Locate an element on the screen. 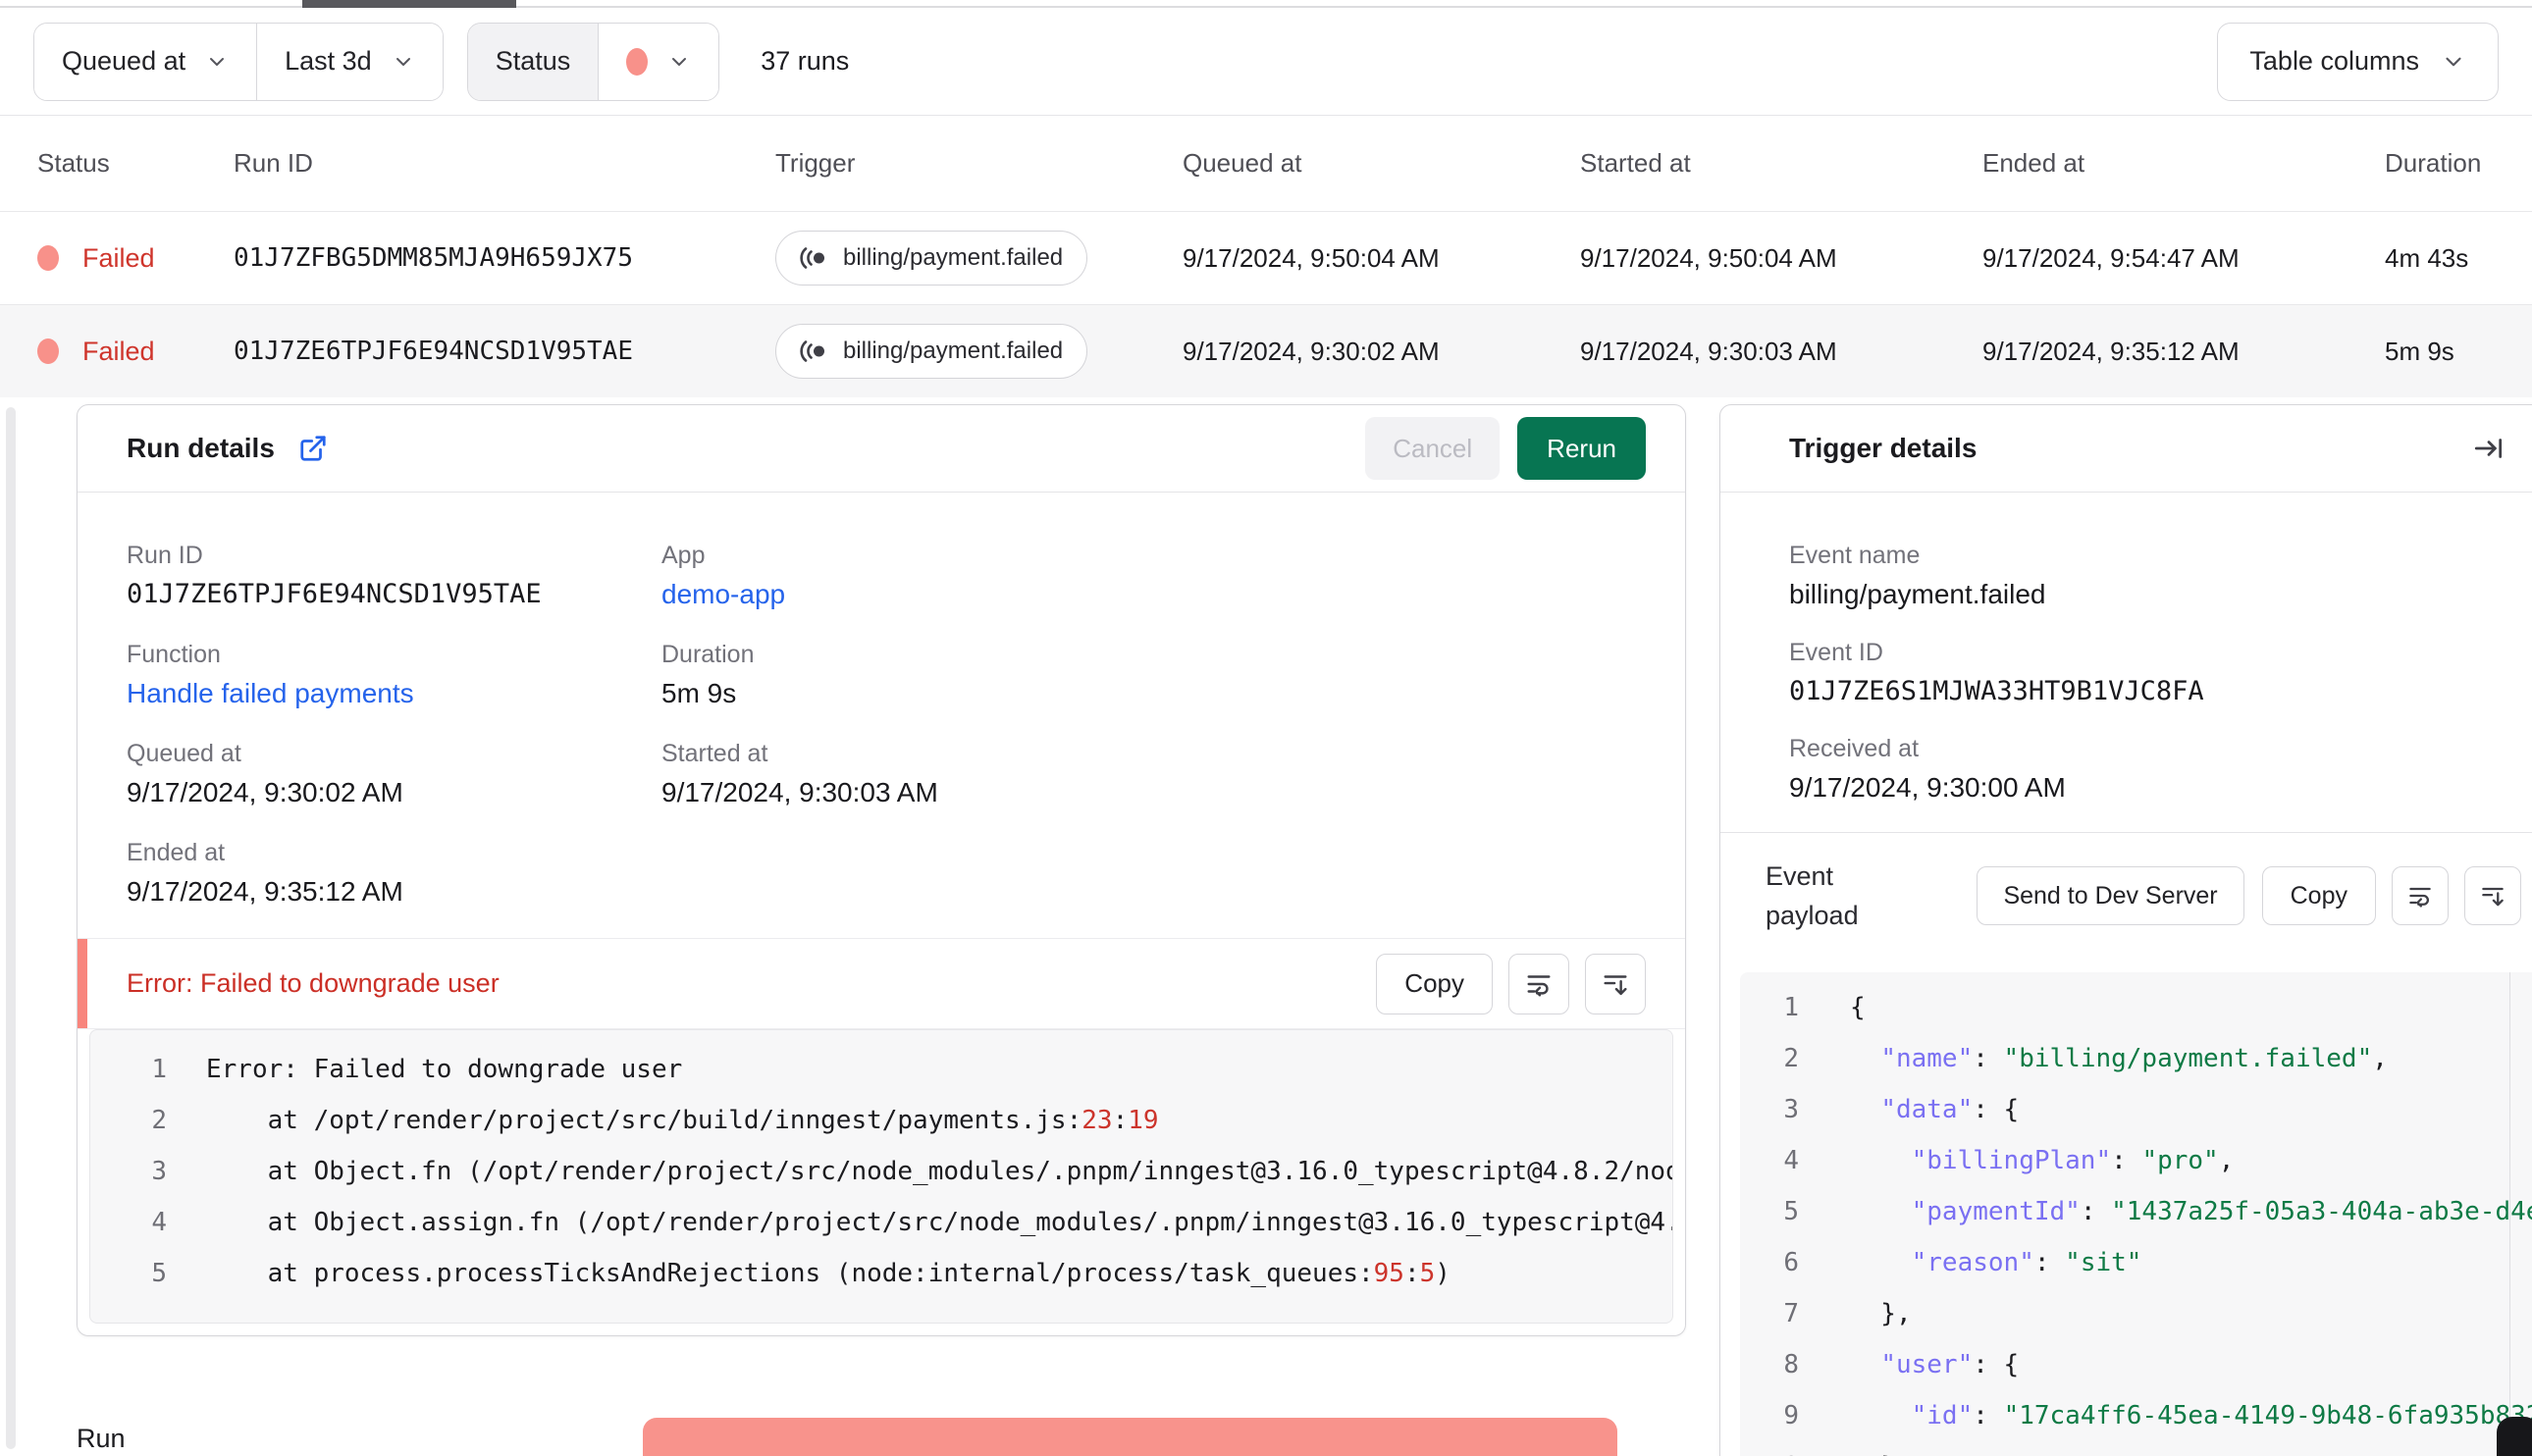 Image resolution: width=2532 pixels, height=1456 pixels. run-id-field: Run ID 01J7ZE6TPJF6E94NCSD1V95TAE is located at coordinates (394, 576).